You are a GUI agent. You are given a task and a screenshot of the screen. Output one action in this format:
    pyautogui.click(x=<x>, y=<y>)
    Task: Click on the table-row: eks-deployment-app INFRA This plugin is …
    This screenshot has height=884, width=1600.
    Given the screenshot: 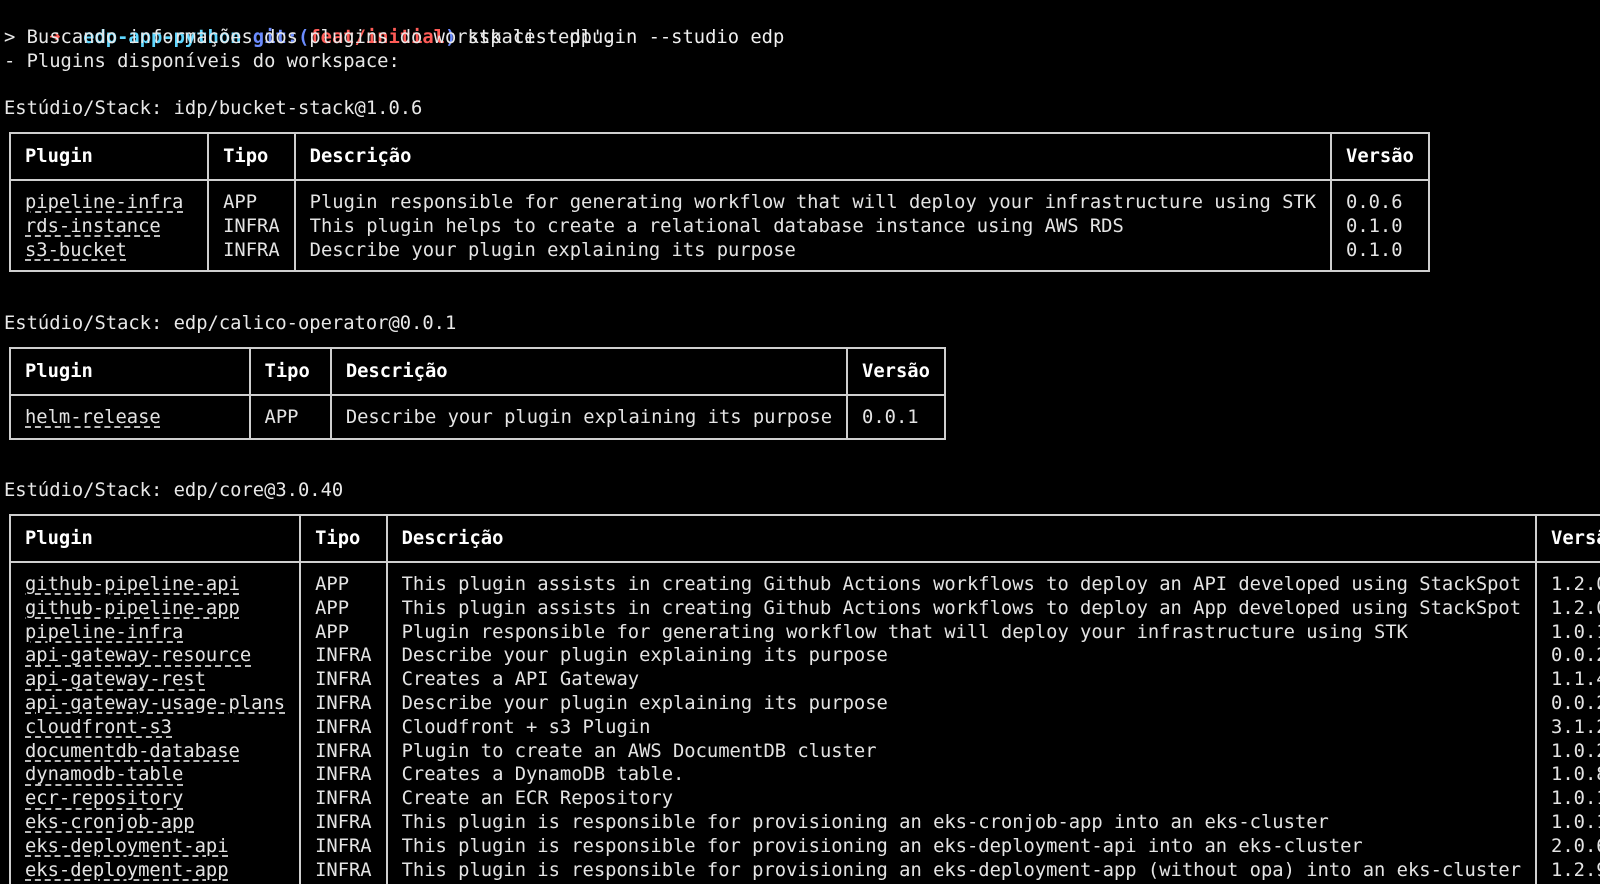 What is the action you would take?
    pyautogui.click(x=805, y=871)
    